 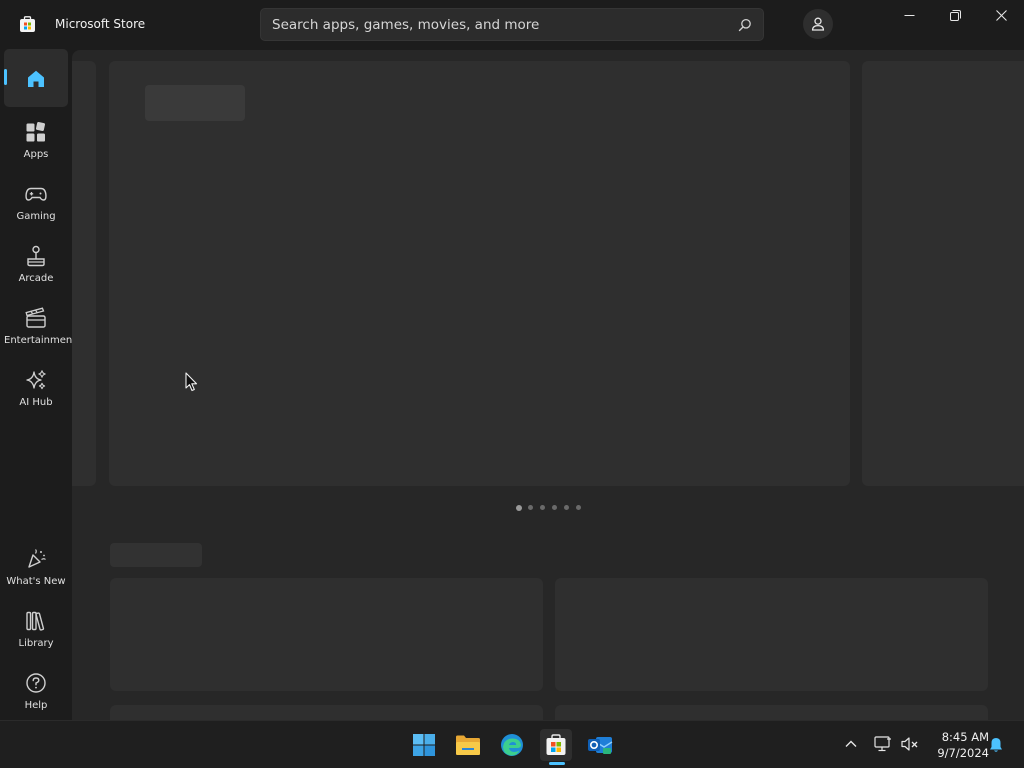 I want to click on sidebar-item-whats-new: What's New, so click(x=36, y=567).